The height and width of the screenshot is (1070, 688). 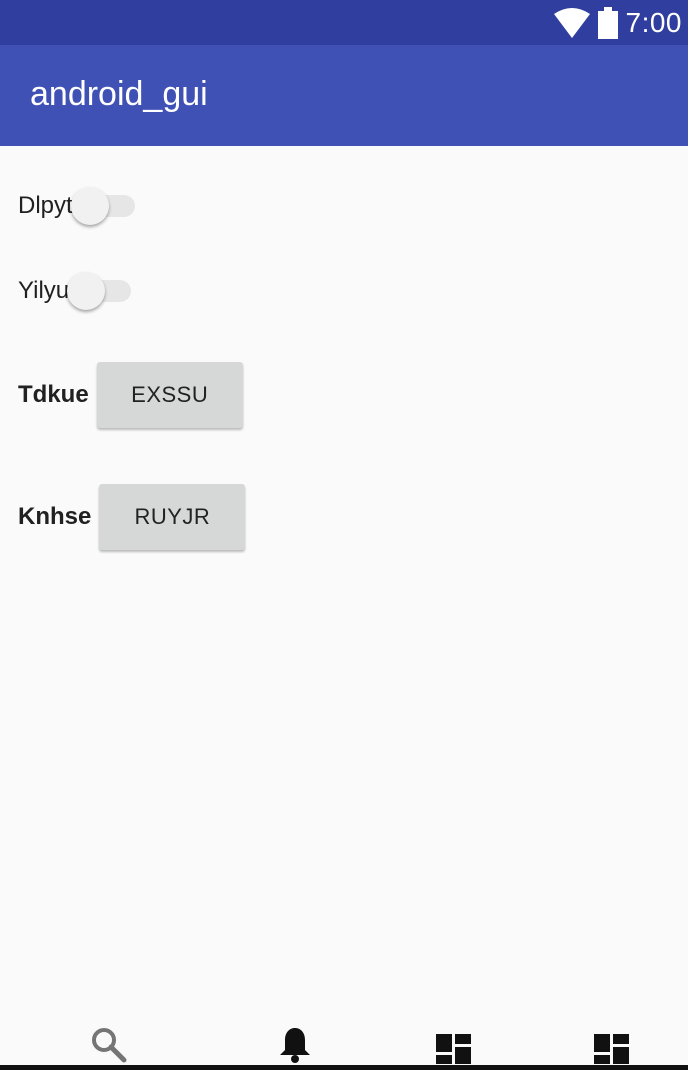 What do you see at coordinates (169, 395) in the screenshot?
I see `exssu-button: EXSSU` at bounding box center [169, 395].